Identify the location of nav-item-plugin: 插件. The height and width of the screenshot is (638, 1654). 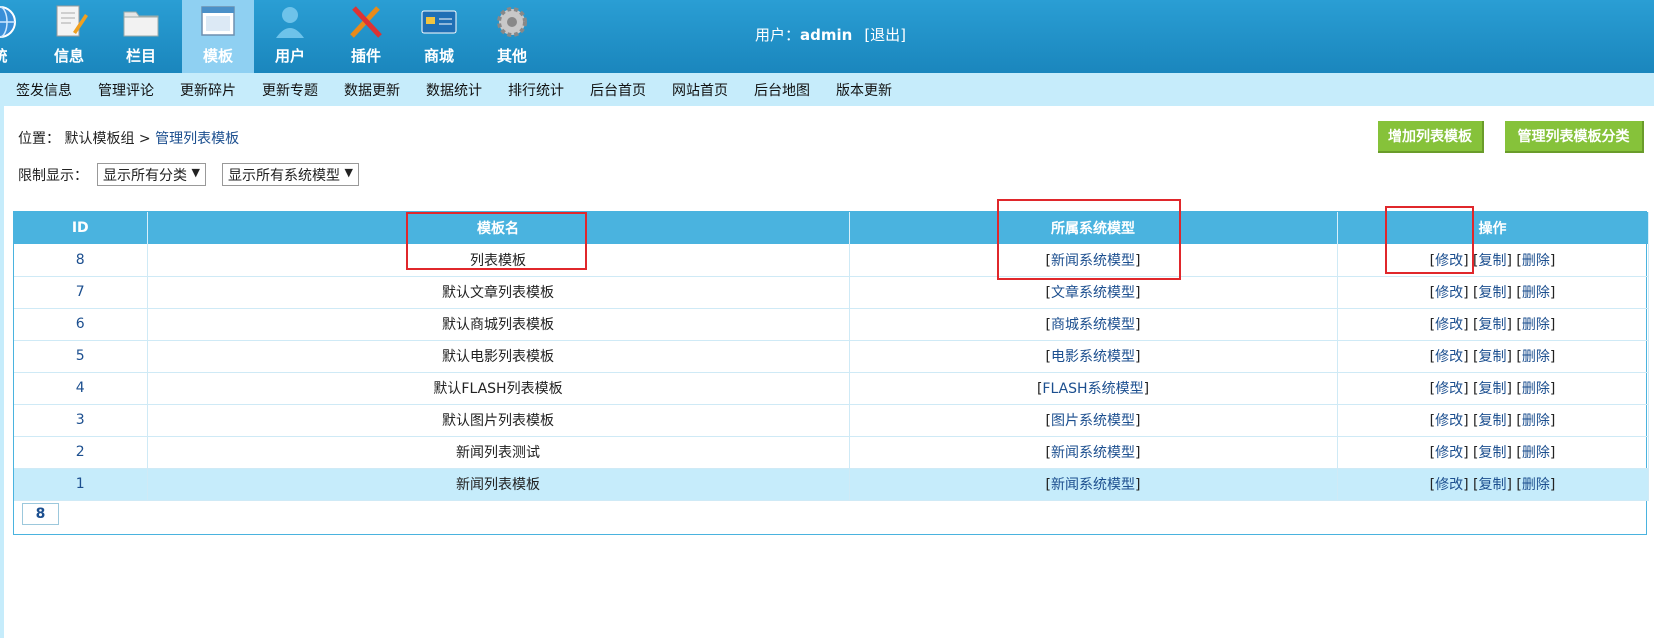
(366, 36).